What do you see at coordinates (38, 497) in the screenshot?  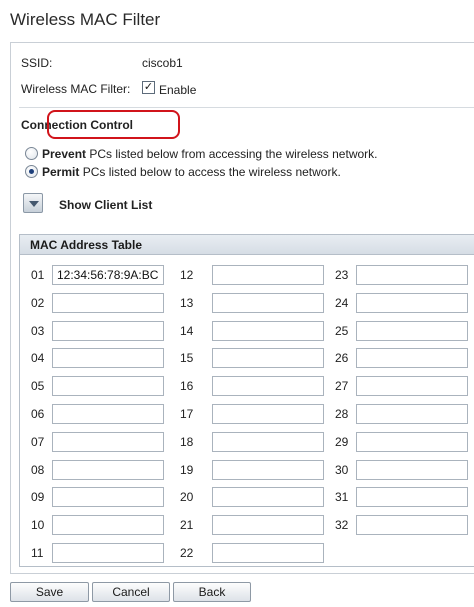 I see `mac-entry-number: 09` at bounding box center [38, 497].